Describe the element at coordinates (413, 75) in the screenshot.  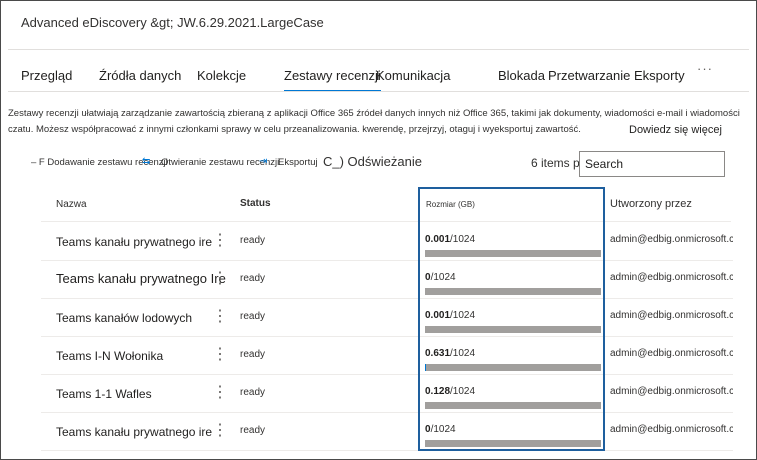
I see `tab-communications: Komunikacja` at that location.